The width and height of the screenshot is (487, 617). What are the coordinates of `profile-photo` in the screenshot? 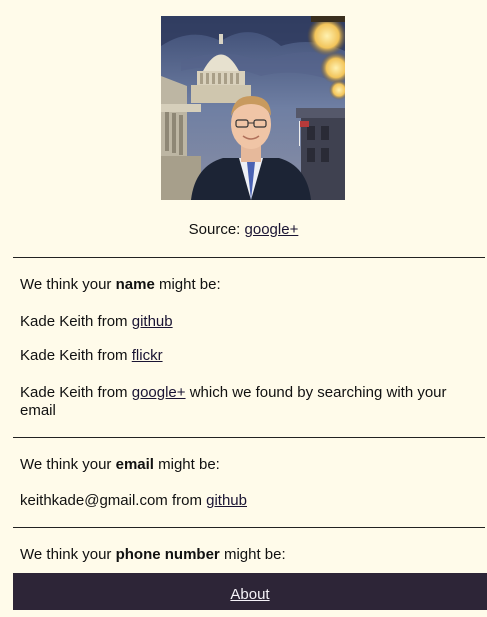 It's located at (253, 108).